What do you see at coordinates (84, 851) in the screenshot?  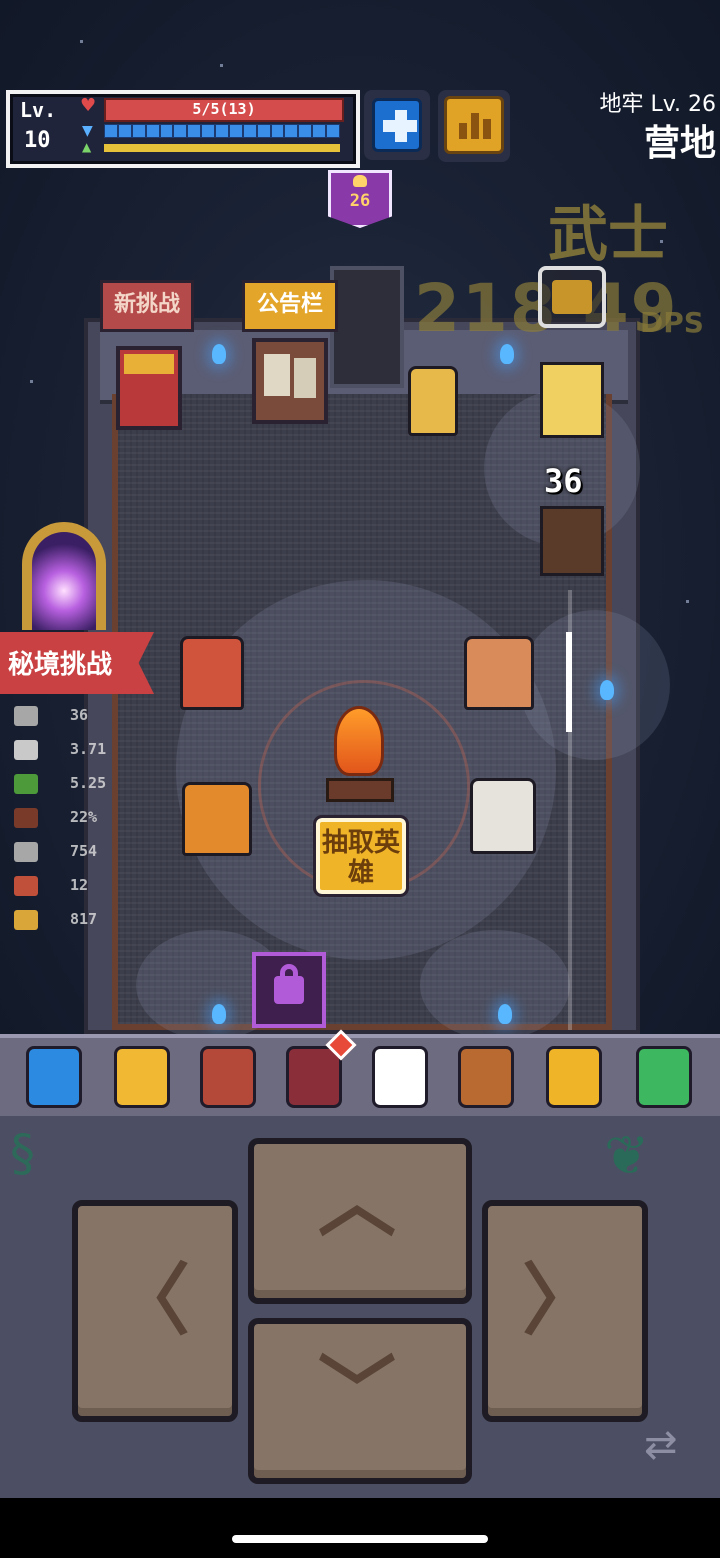 I see `stat-value: 754` at bounding box center [84, 851].